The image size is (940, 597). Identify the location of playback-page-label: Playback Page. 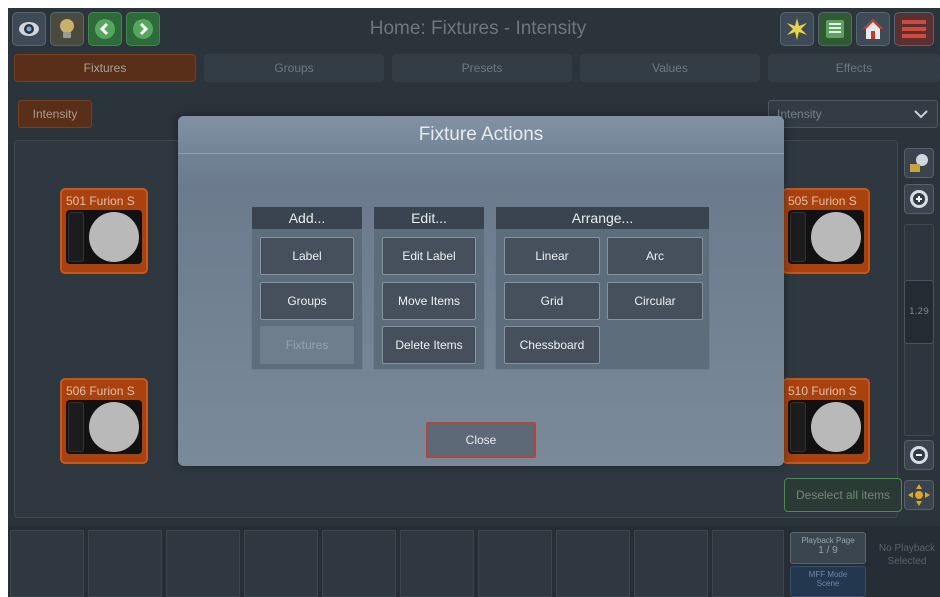
(828, 540).